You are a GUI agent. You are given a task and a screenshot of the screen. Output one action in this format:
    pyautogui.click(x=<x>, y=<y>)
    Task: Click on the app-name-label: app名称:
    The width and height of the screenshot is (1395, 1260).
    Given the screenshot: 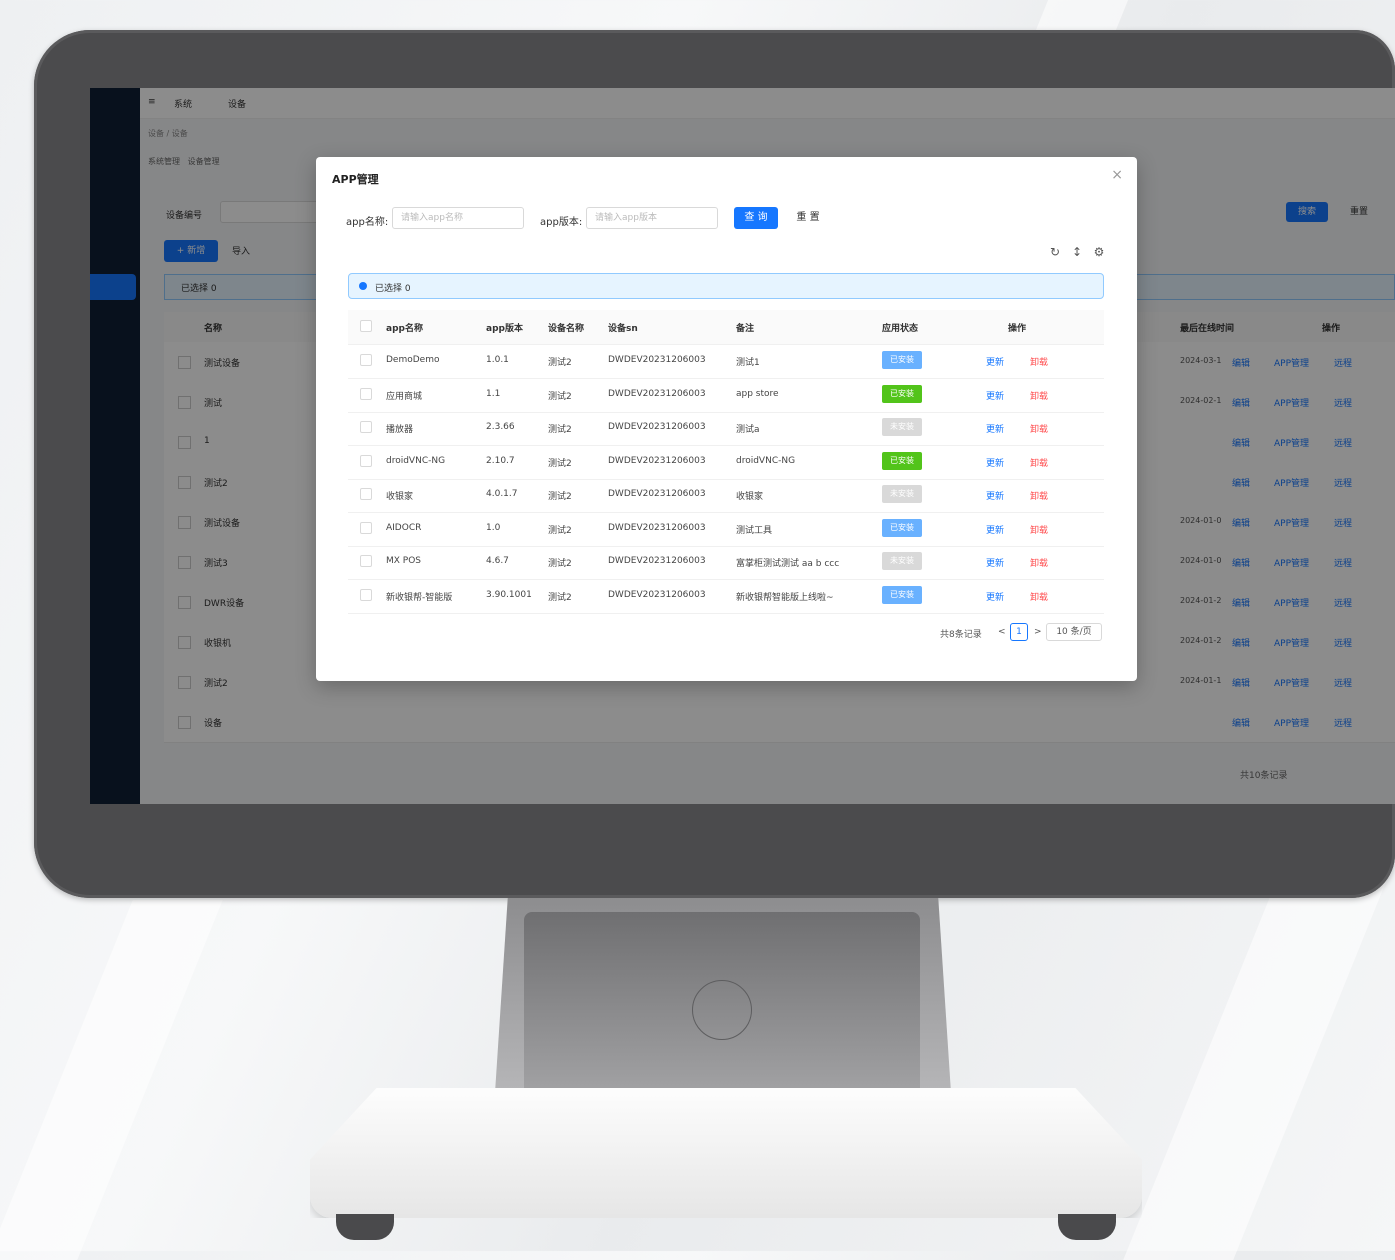 What is the action you would take?
    pyautogui.click(x=367, y=222)
    